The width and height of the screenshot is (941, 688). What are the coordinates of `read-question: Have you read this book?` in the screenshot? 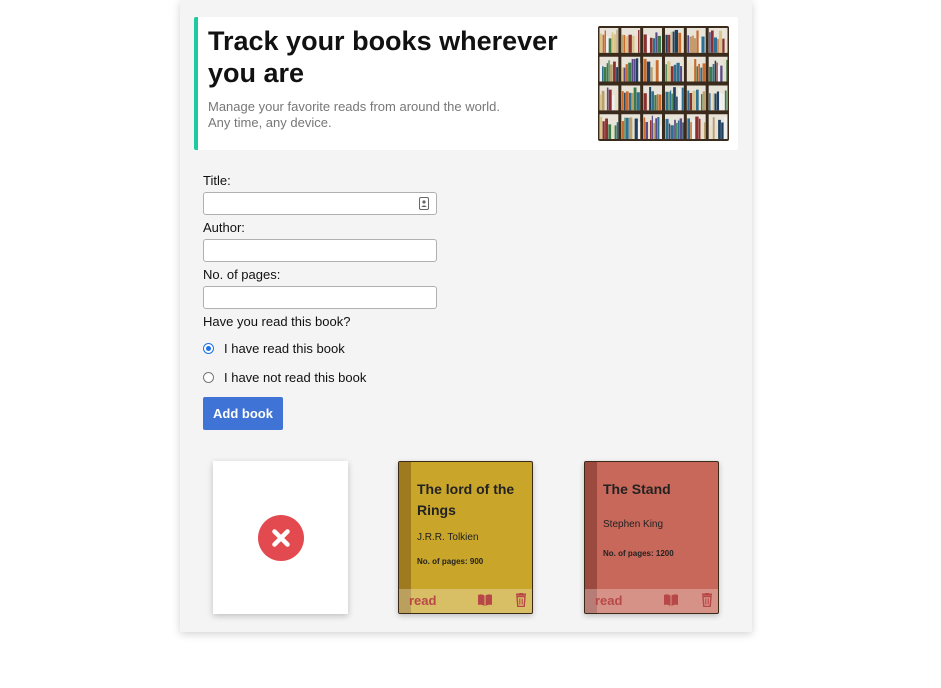 It's located at (277, 321).